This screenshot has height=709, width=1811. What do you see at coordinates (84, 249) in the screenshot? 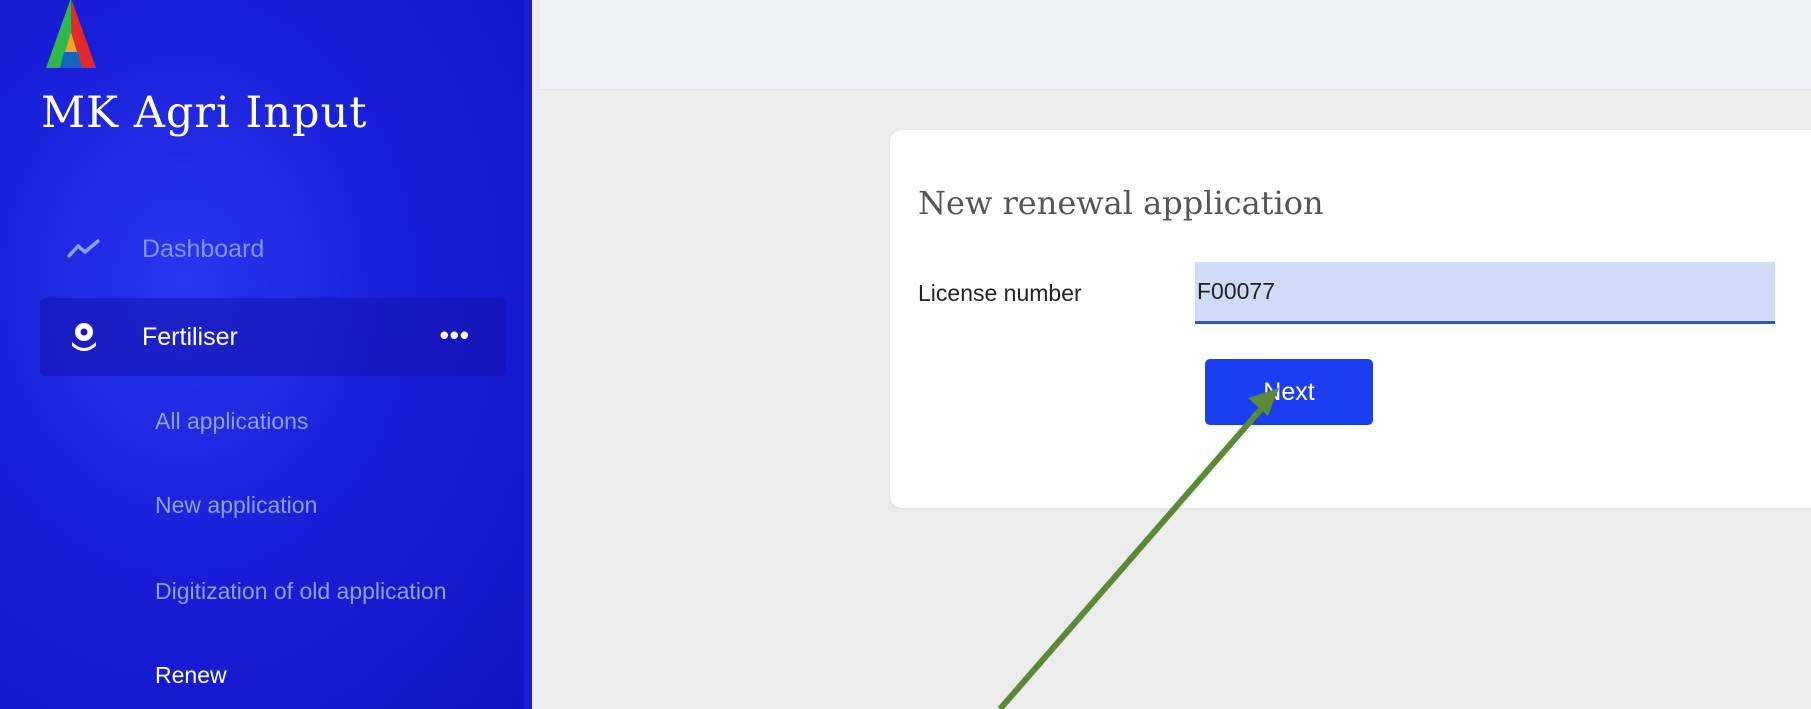
I see `trend-line-icon` at bounding box center [84, 249].